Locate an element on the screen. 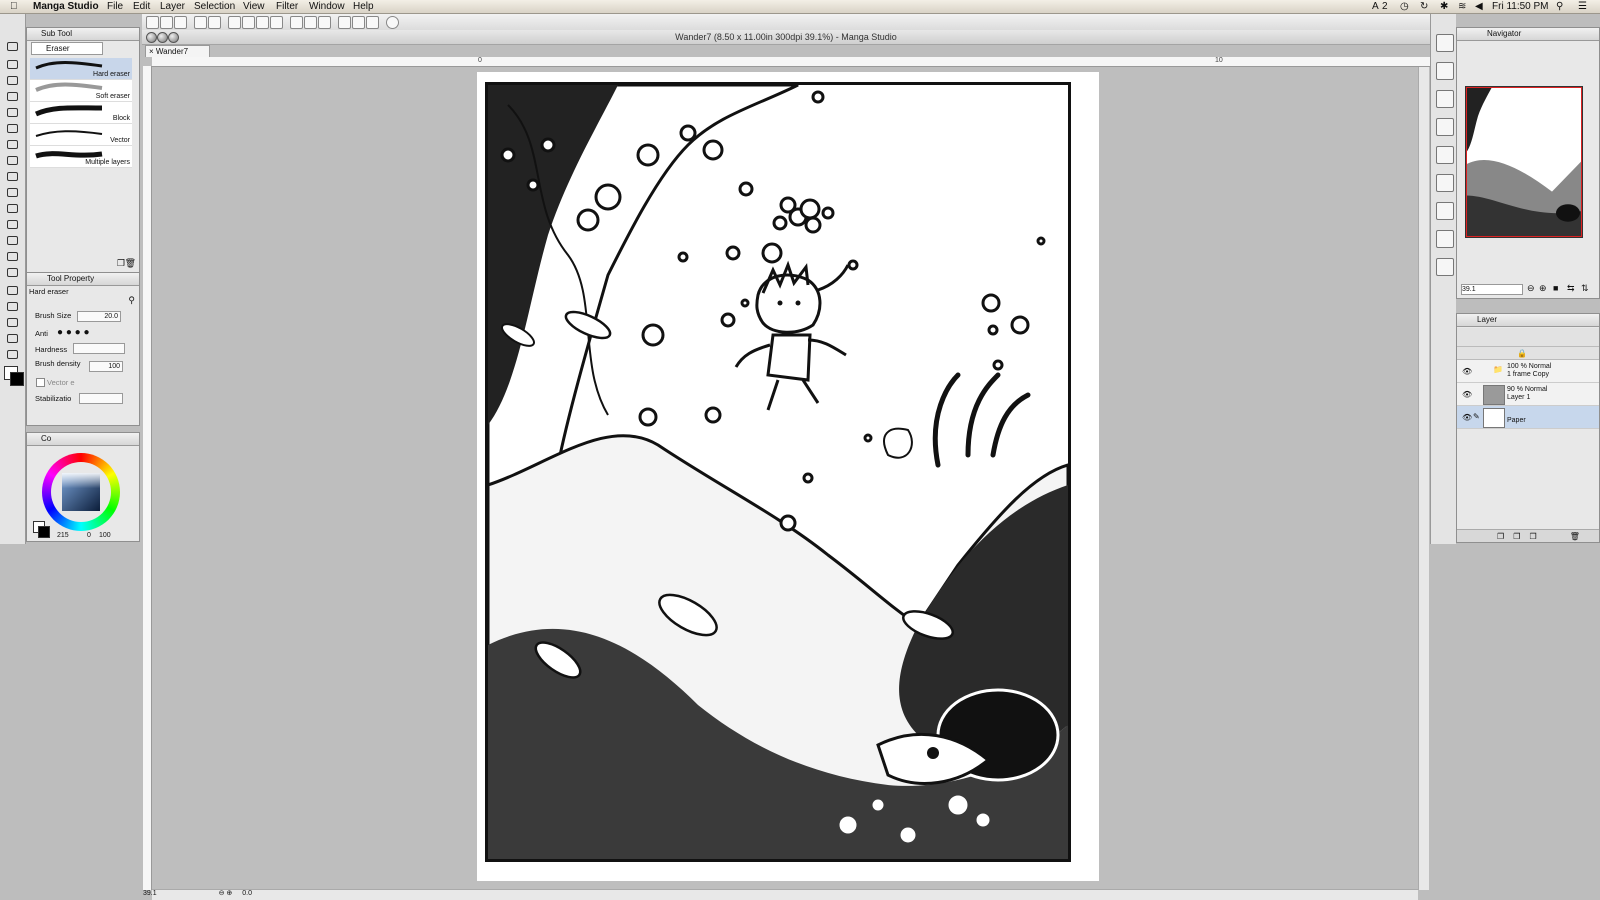 This screenshot has height=900, width=1600. info-icon is located at coordinates (1445, 267).